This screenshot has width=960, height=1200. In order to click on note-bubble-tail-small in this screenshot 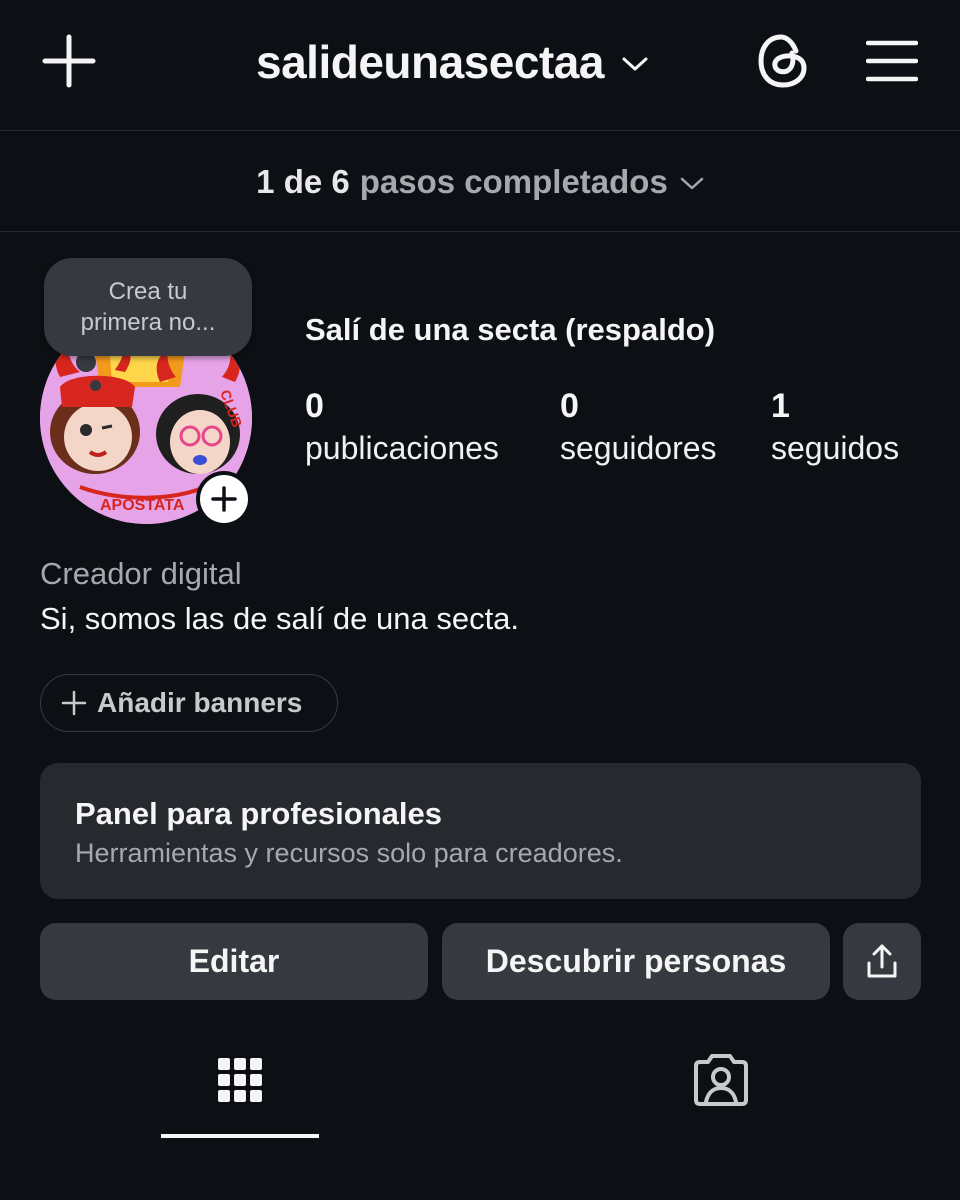, I will do `click(95, 385)`.